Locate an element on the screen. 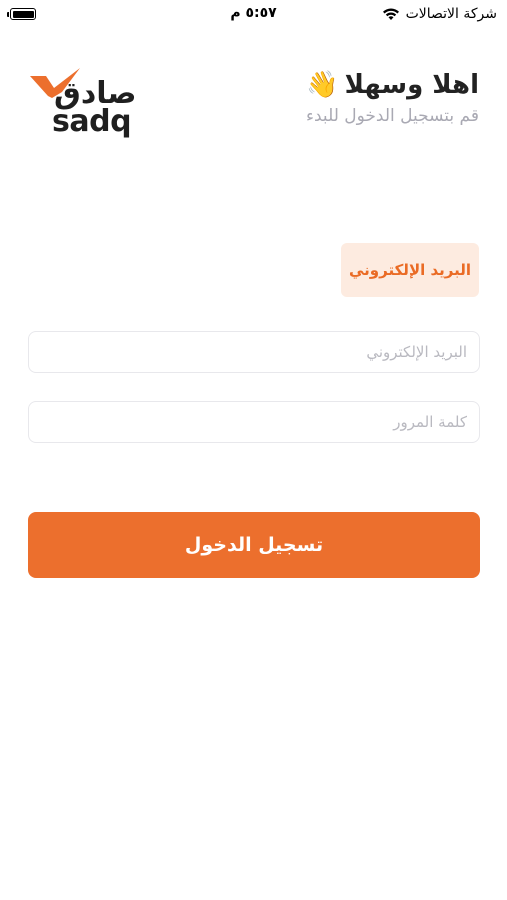 The width and height of the screenshot is (507, 900). status-bar: ٥:٥٧ م شركة الاتصالات is located at coordinates (253, 14).